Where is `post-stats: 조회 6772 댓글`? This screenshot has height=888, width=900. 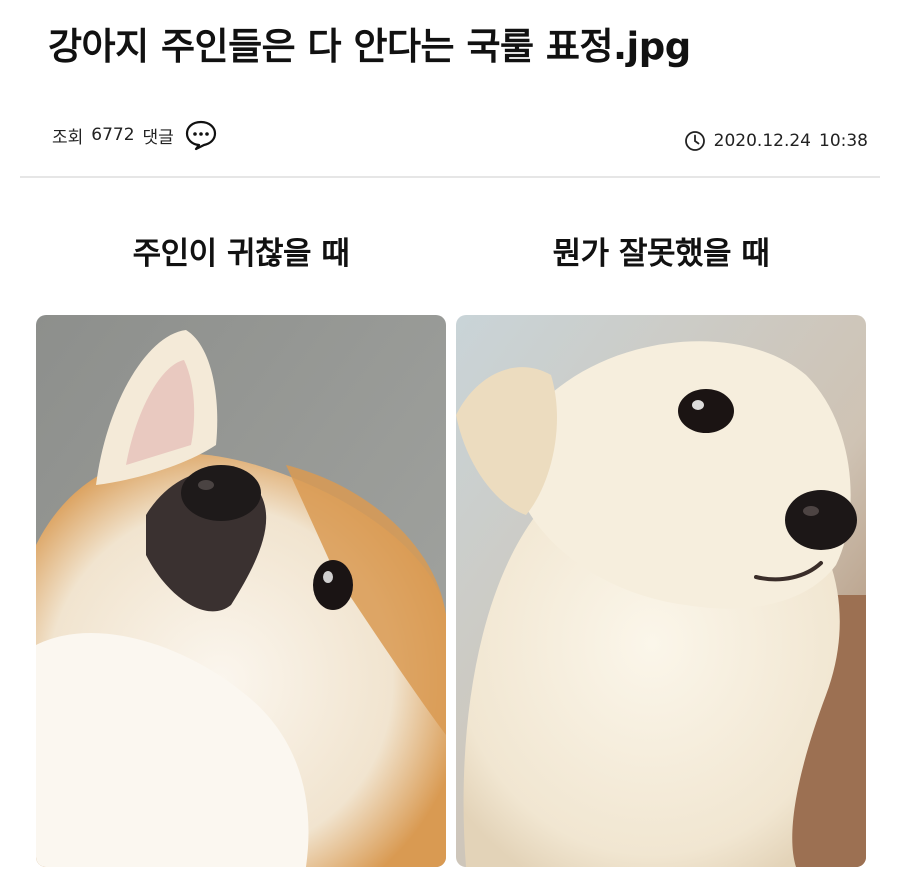 post-stats: 조회 6772 댓글 is located at coordinates (135, 135).